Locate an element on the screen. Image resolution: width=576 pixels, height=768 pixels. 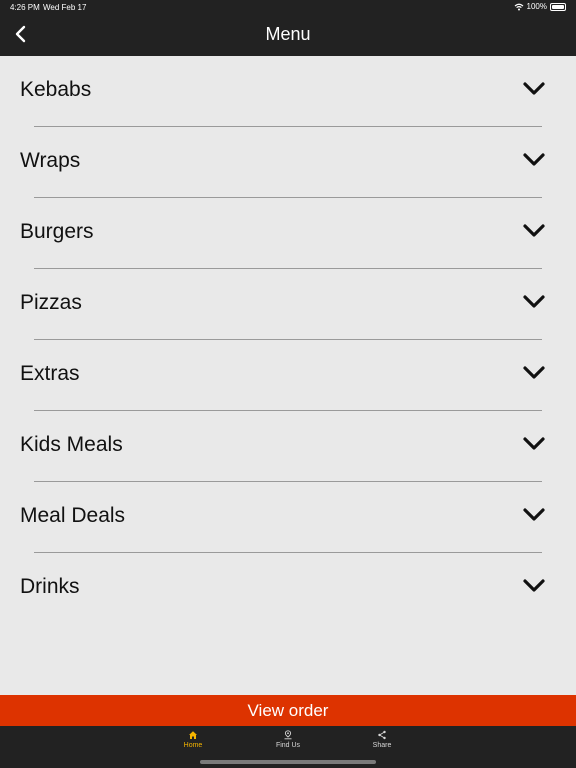
status-time: 4:26 PM is located at coordinates (25, 7).